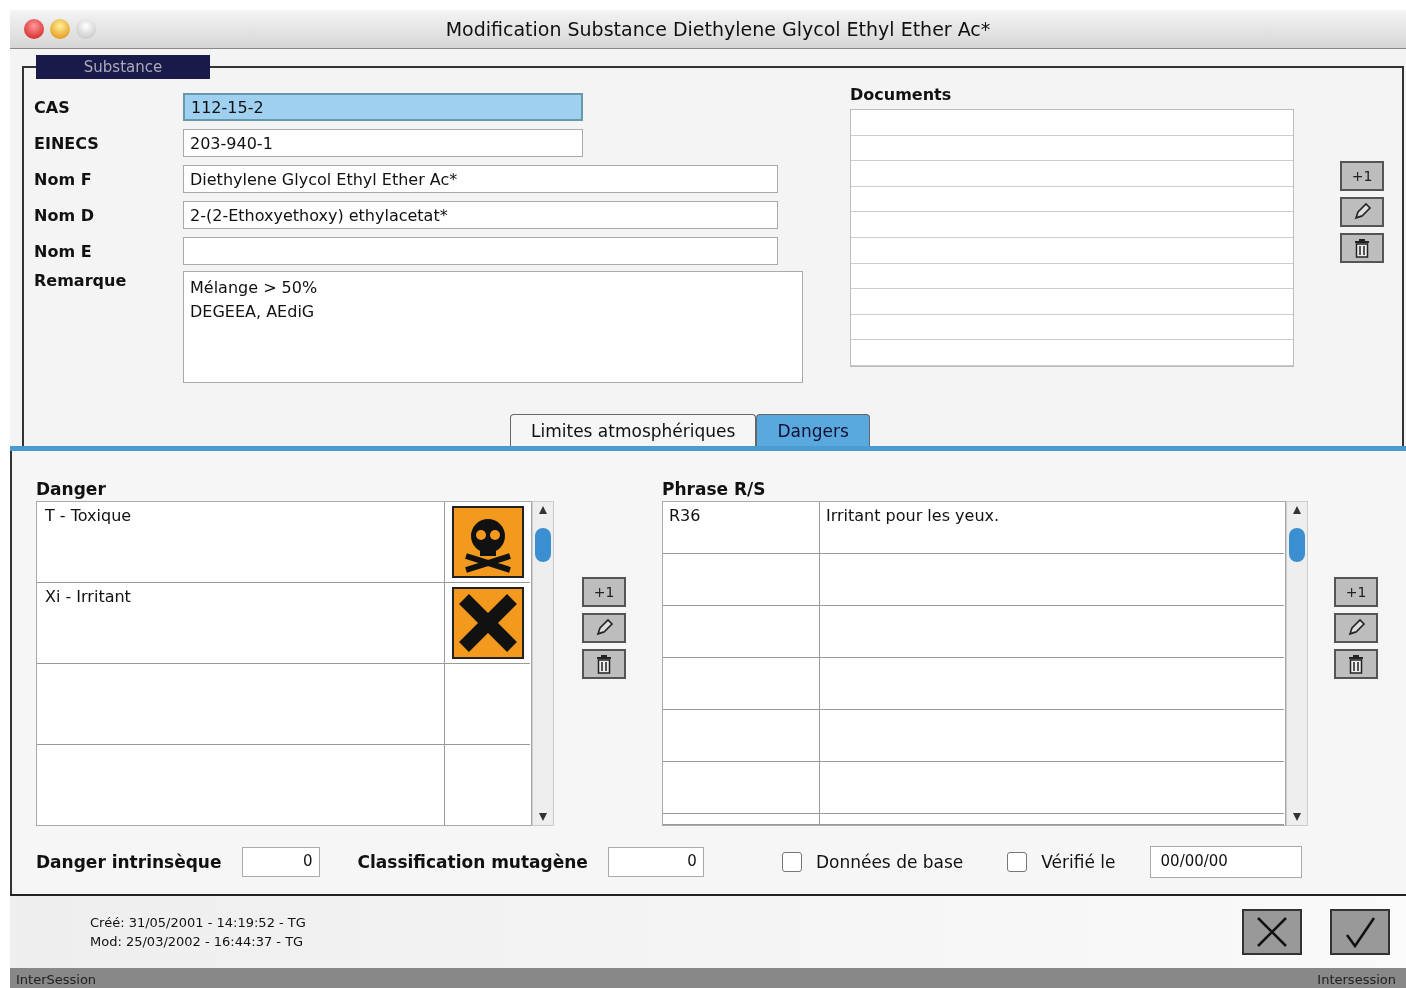 Image resolution: width=1406 pixels, height=988 pixels. I want to click on remark-field: Mélange > 50% DEGEEA, AEdiG, so click(493, 327).